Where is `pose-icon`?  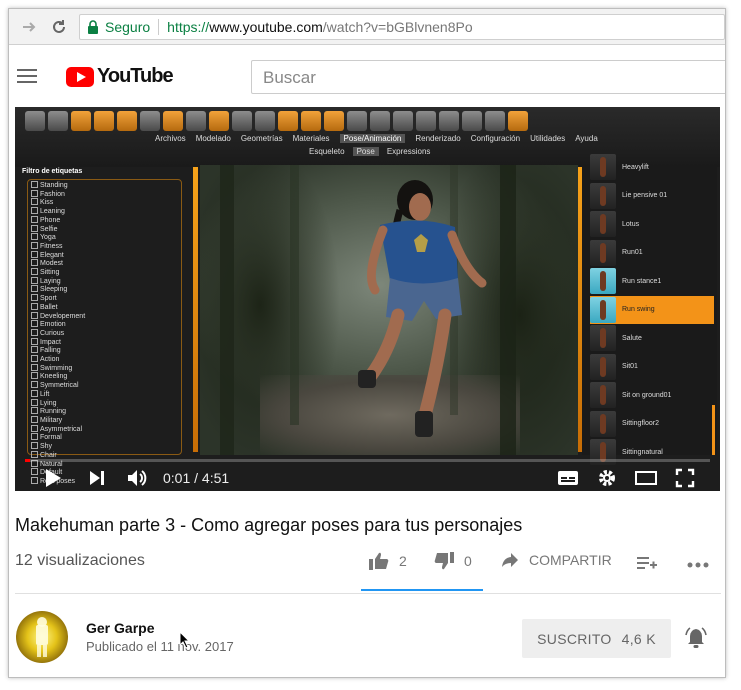 pose-icon is located at coordinates (173, 121).